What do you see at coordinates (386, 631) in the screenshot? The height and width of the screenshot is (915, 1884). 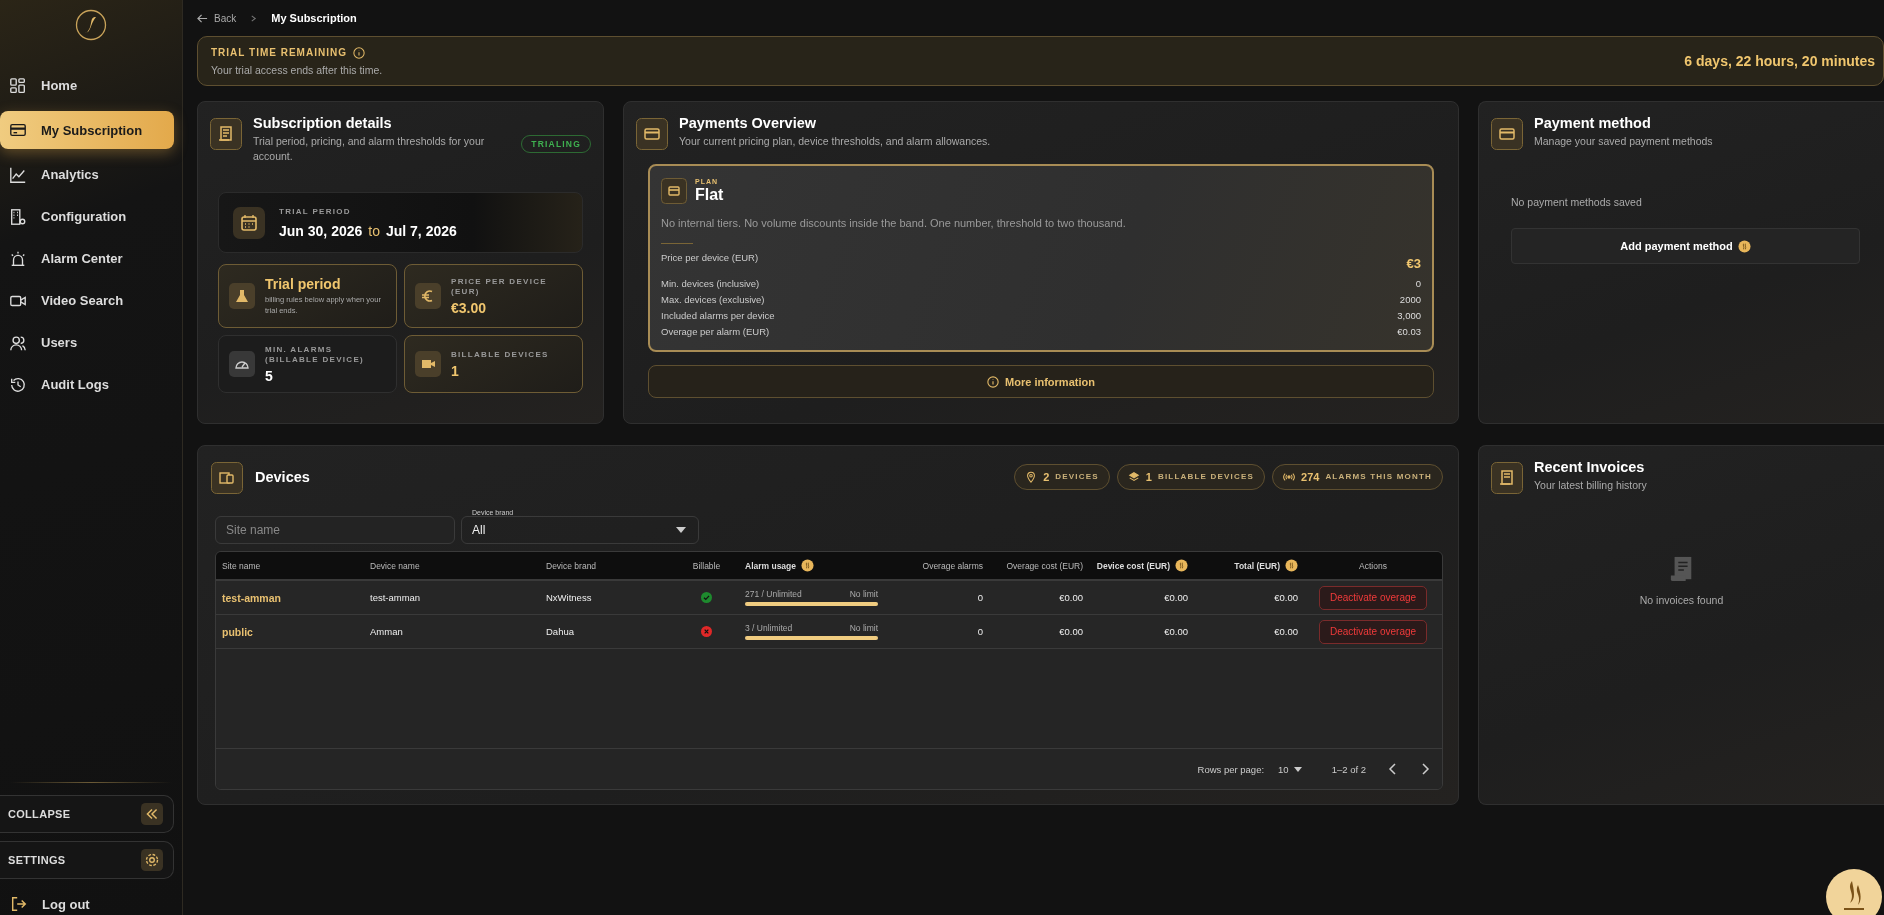 I see `table-cell: Amman` at bounding box center [386, 631].